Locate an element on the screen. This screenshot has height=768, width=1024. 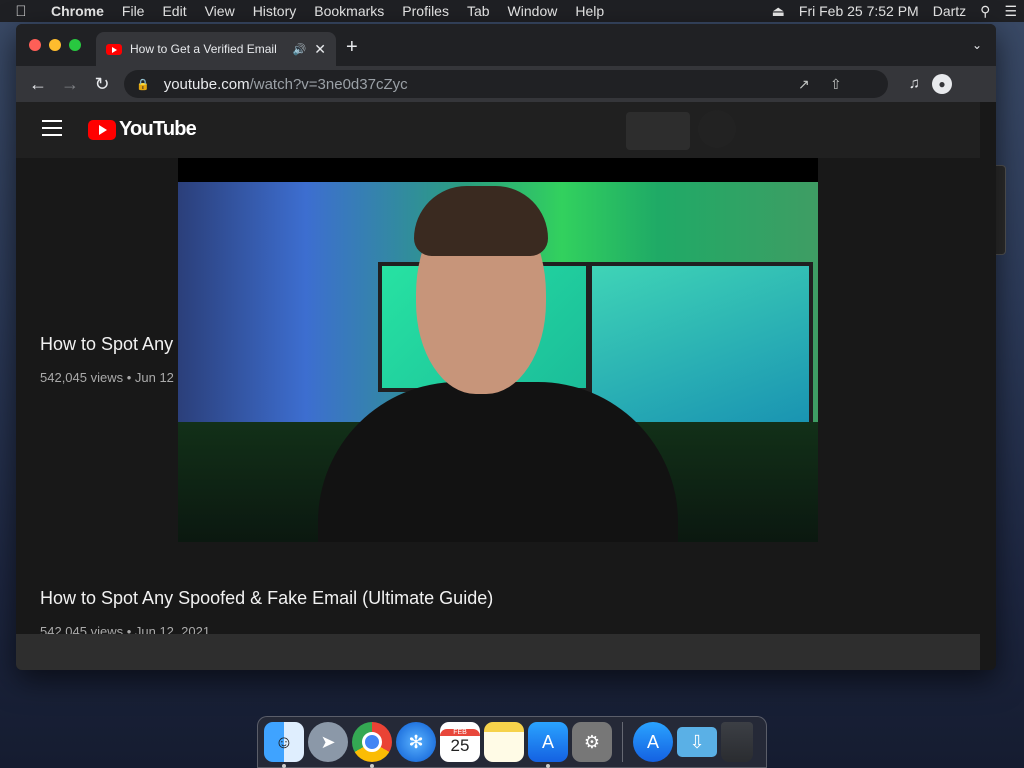
close-window-button is located at coordinates (35, 45).